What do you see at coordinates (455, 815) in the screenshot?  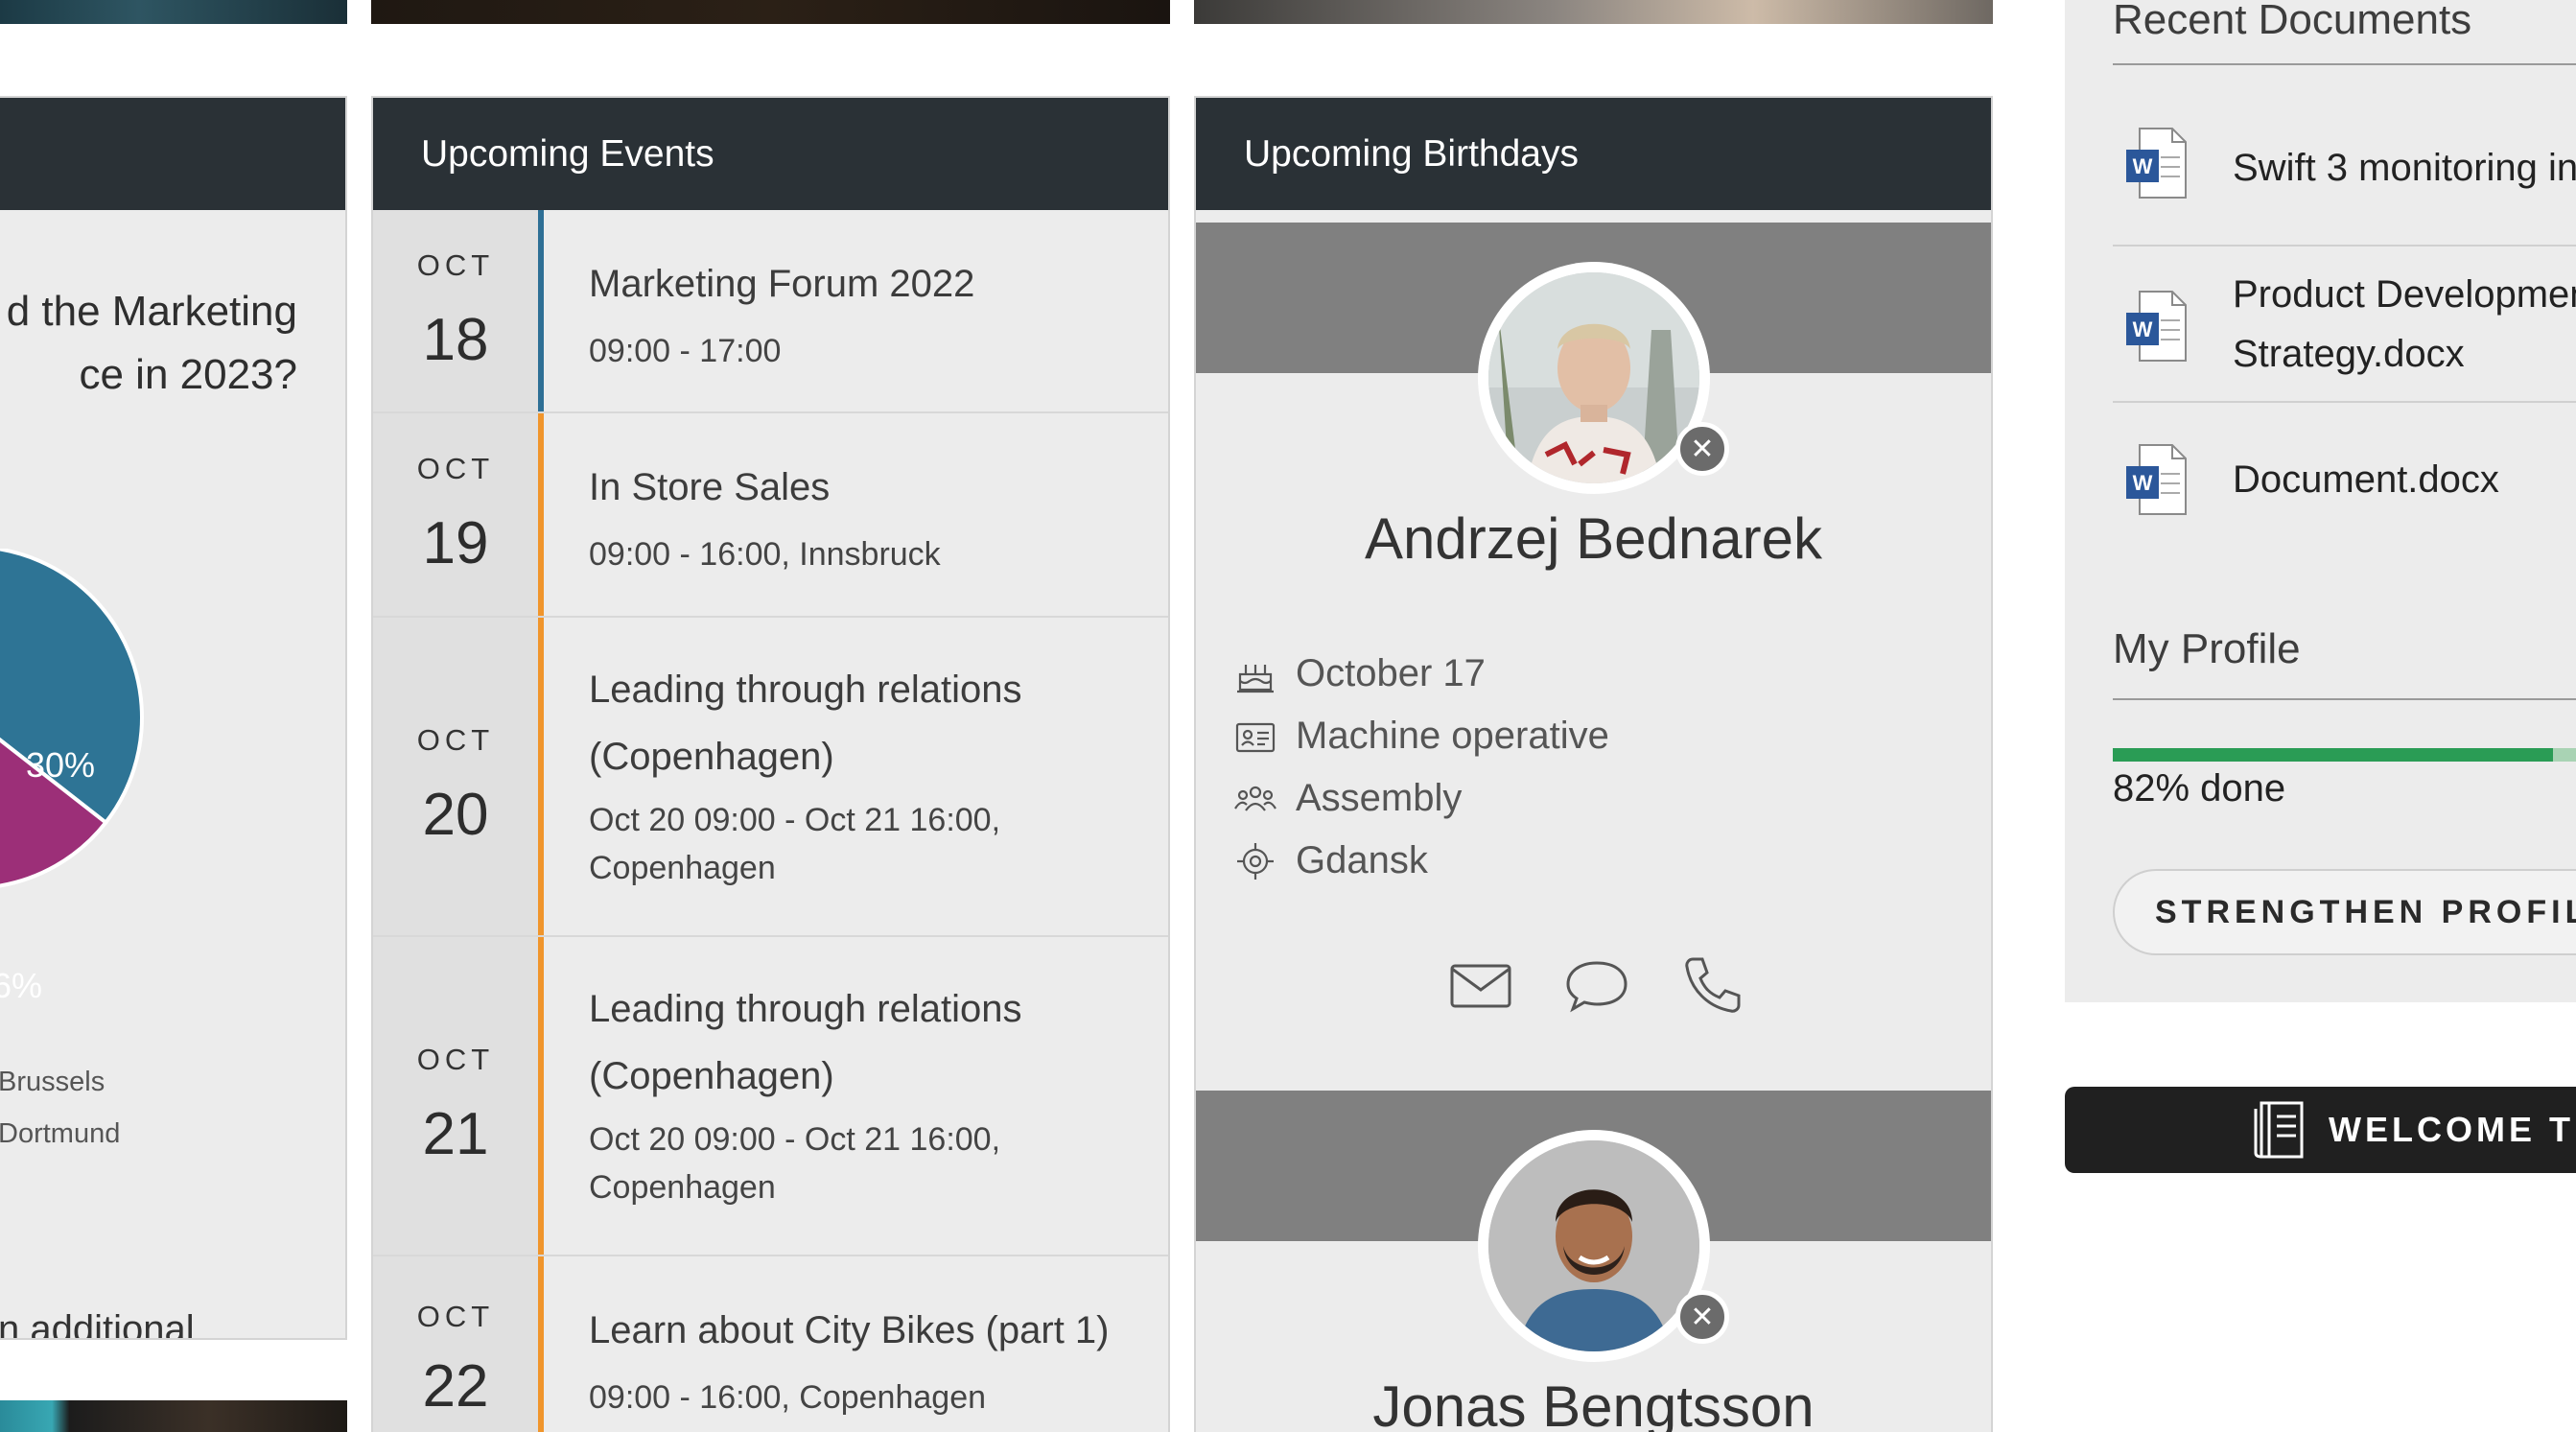 I see `event-day: 20` at bounding box center [455, 815].